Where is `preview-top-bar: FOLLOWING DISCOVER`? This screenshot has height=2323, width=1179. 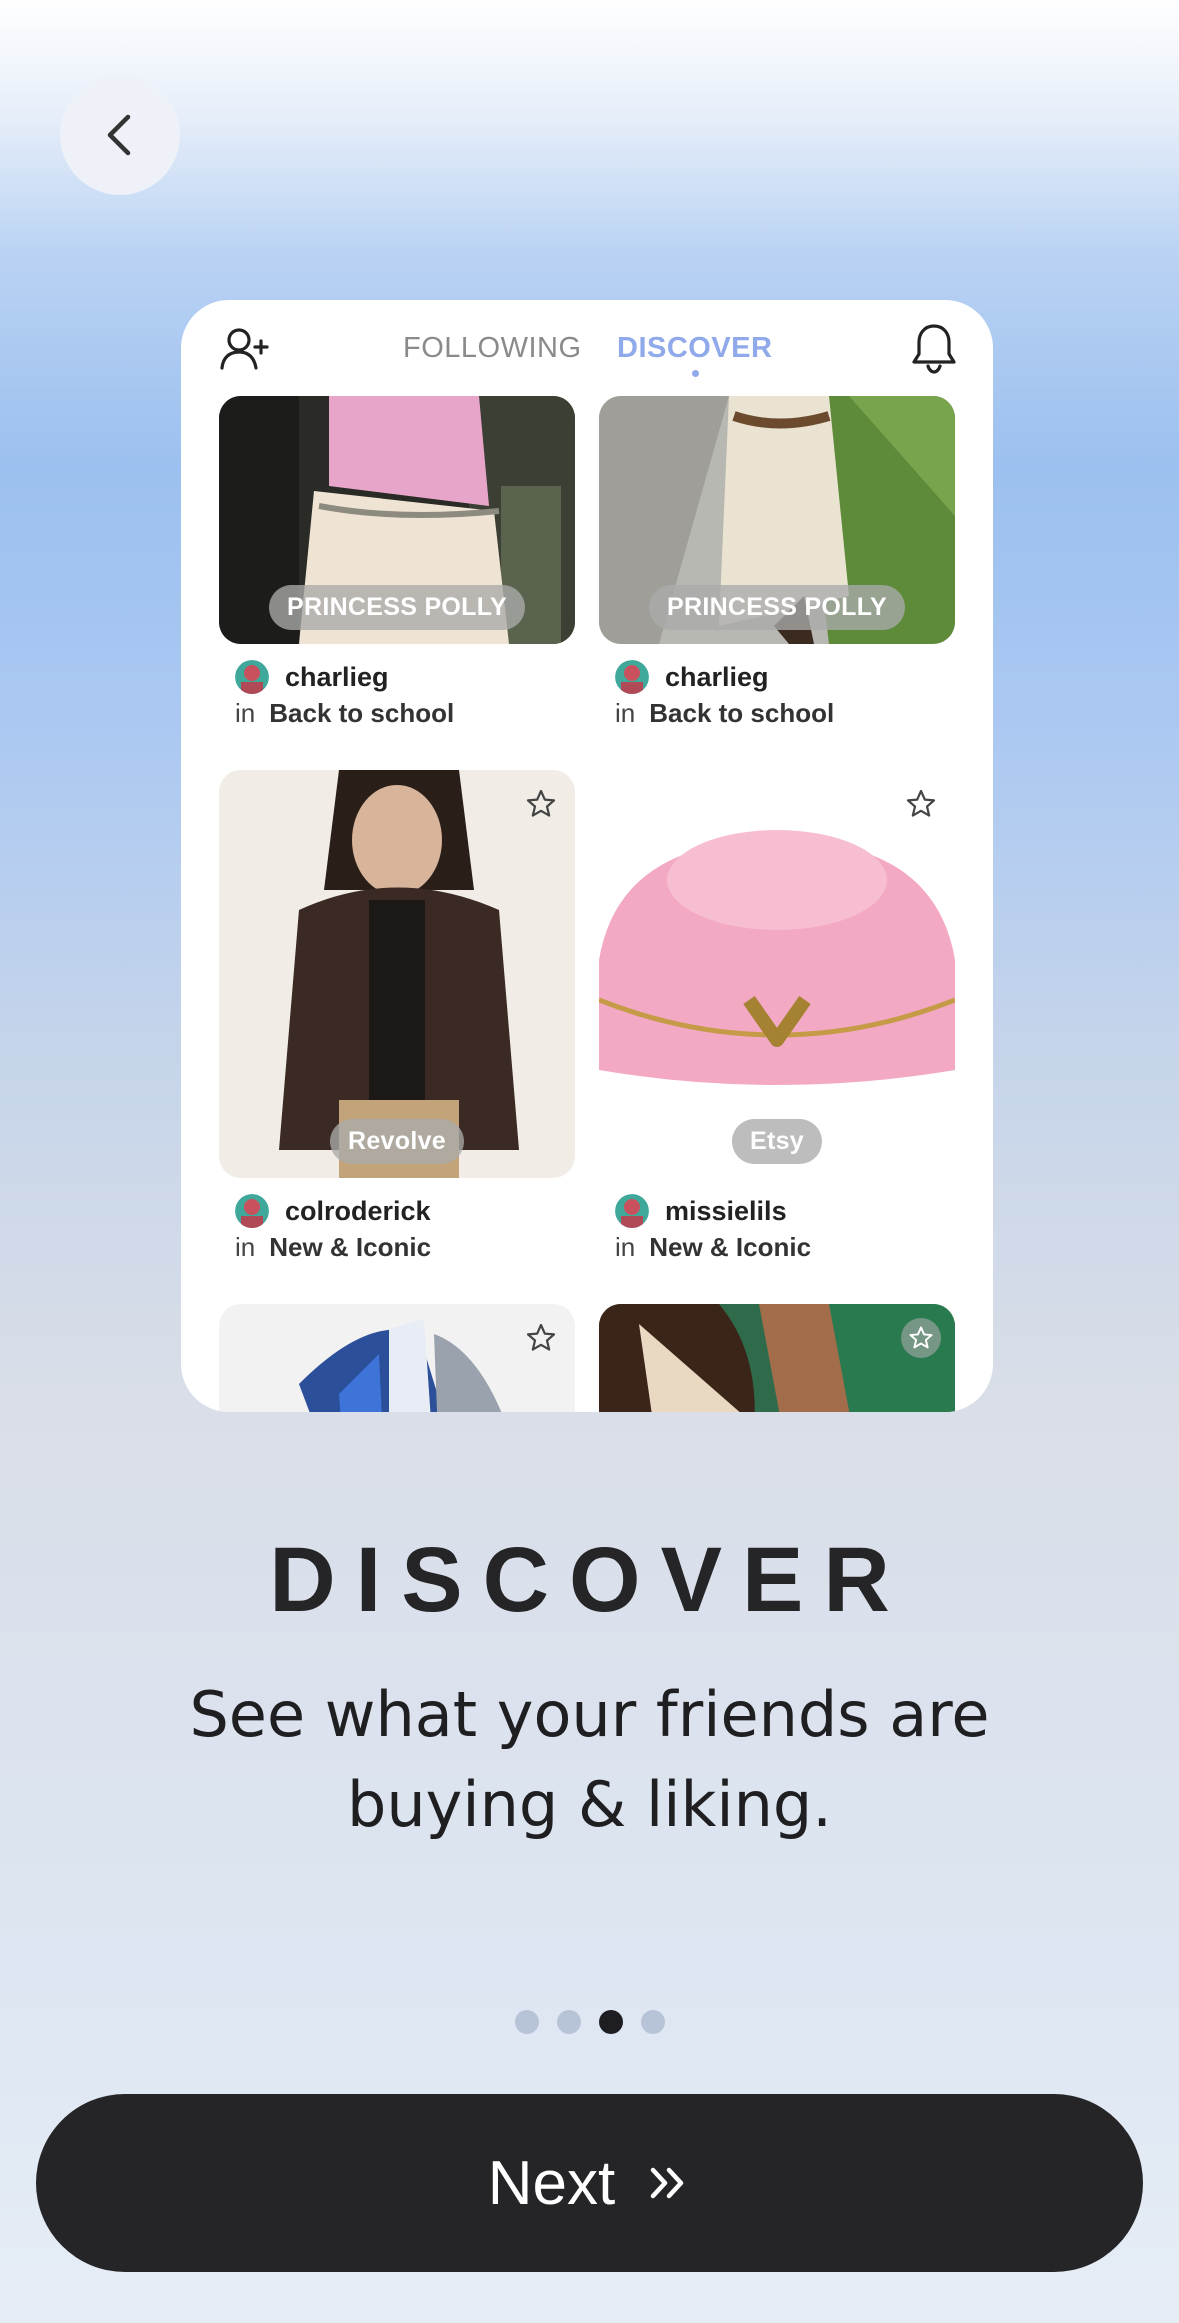
preview-top-bar: FOLLOWING DISCOVER is located at coordinates (587, 348).